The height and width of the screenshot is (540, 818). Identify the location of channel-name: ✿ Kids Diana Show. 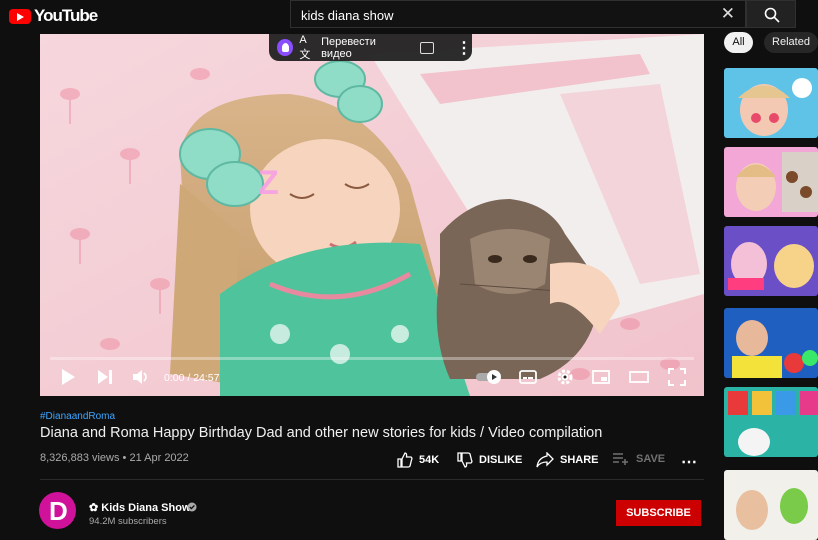
(140, 507).